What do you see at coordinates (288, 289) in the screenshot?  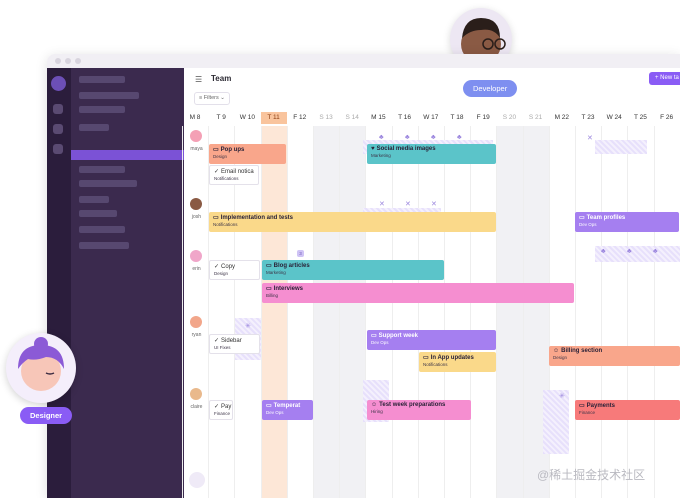 I see `task-title: Interviews` at bounding box center [288, 289].